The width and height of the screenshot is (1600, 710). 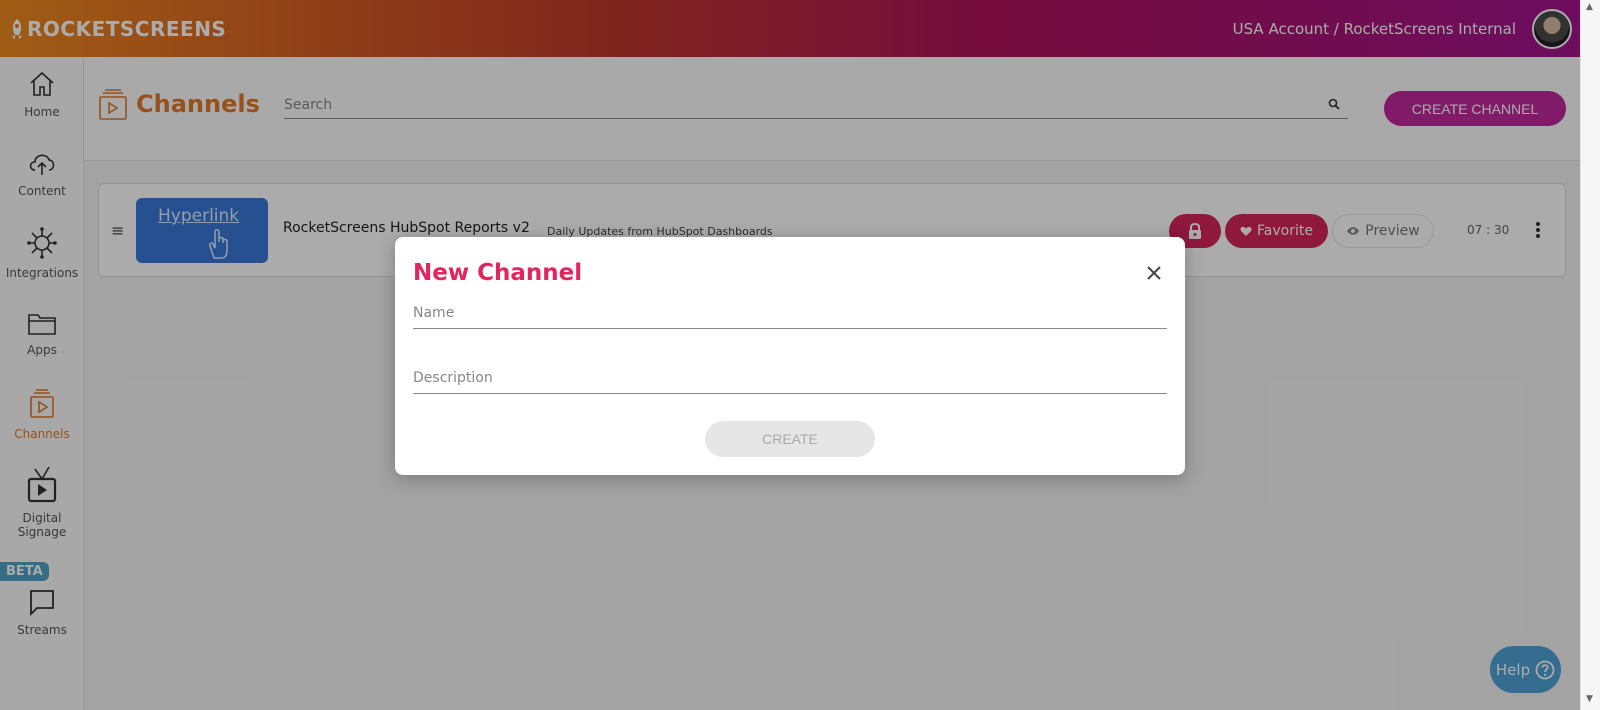 I want to click on dialog-title: New Channel, so click(x=498, y=273).